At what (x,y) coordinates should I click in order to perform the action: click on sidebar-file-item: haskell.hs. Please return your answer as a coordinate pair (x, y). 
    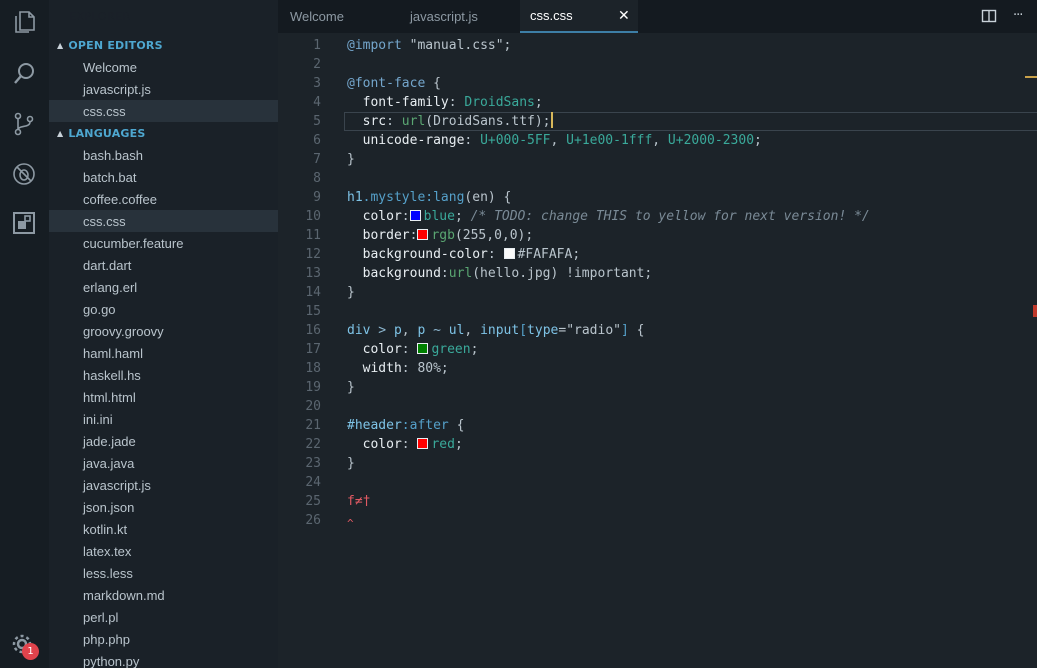
    Looking at the image, I should click on (163, 375).